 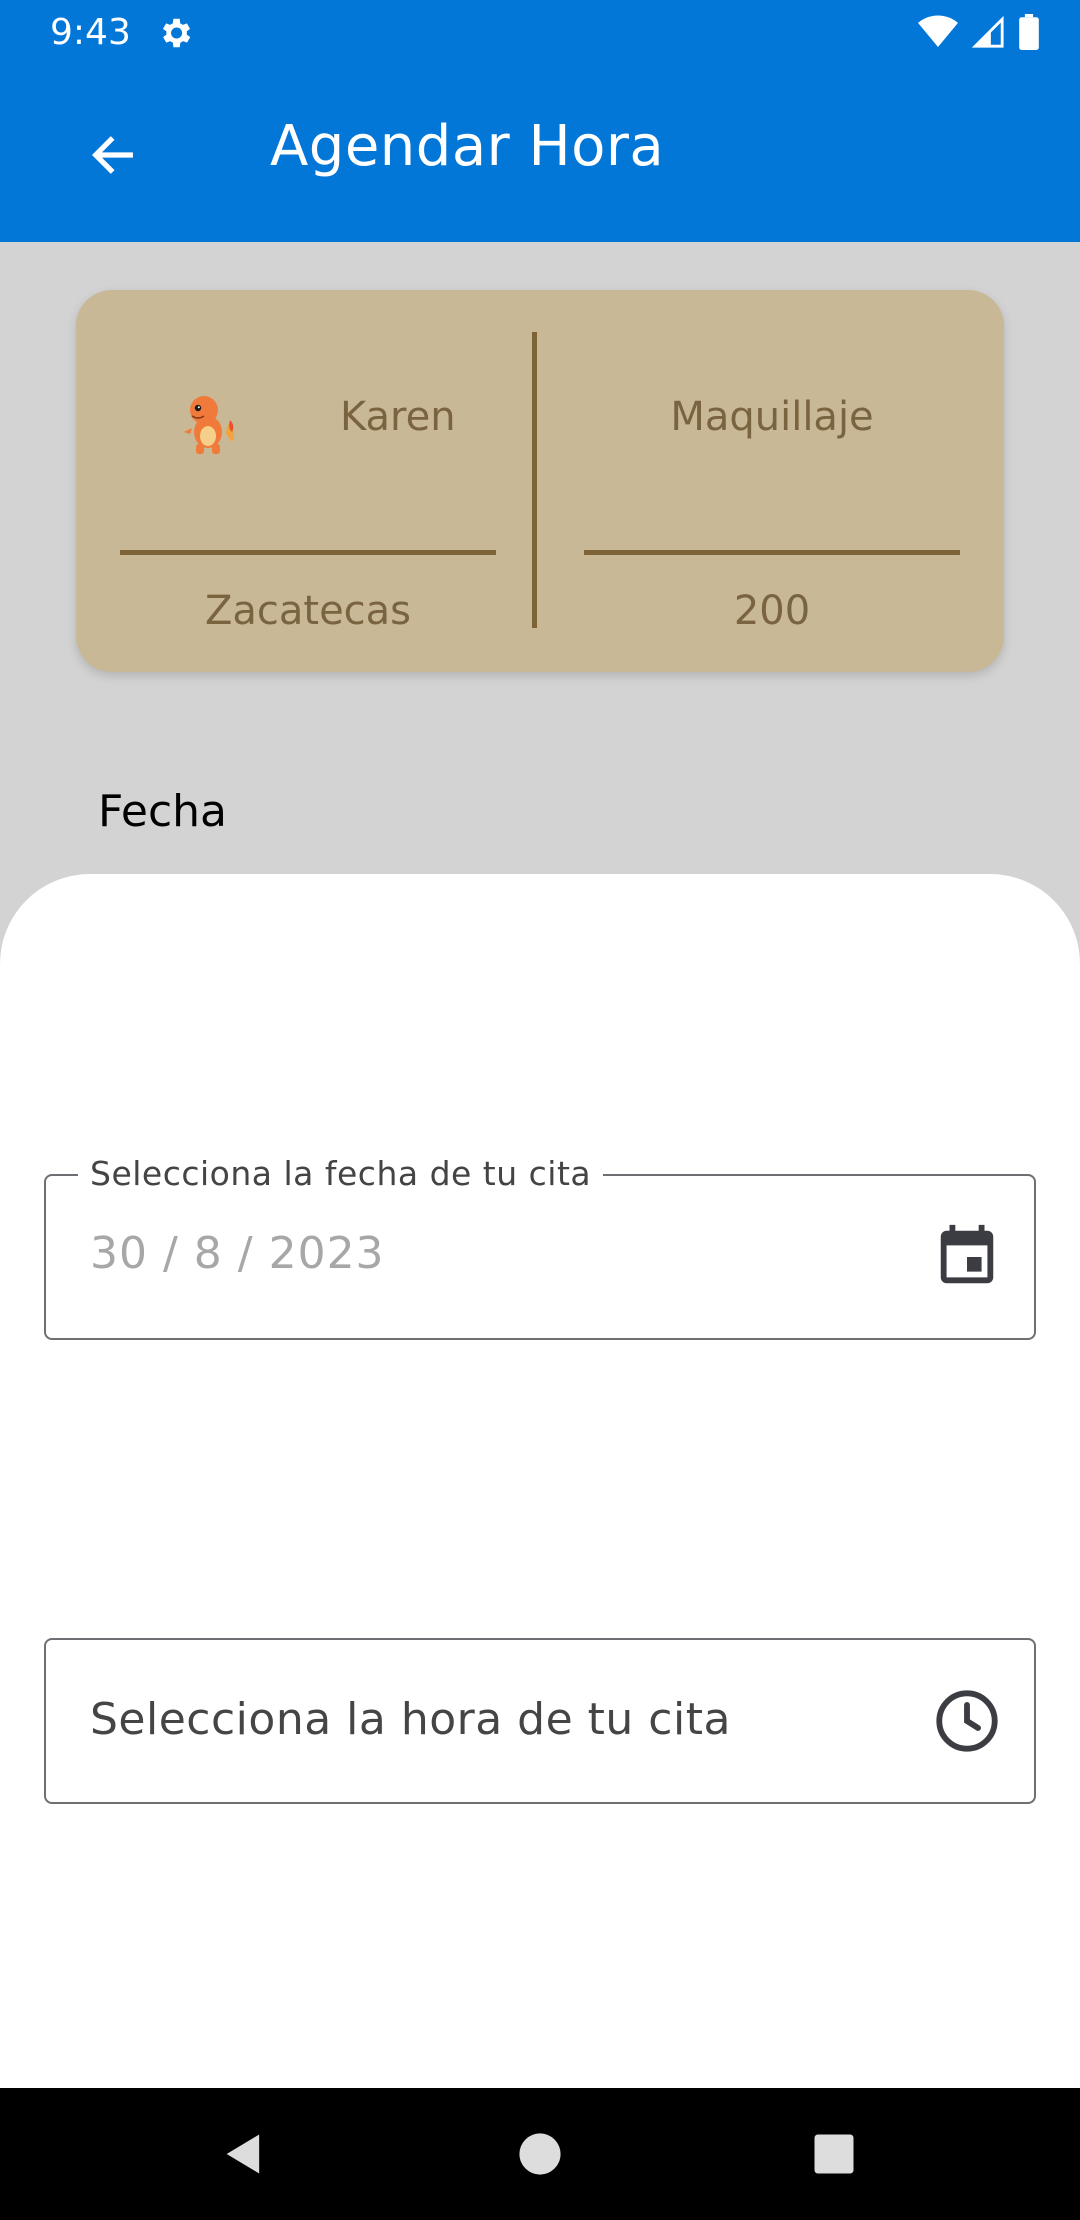 I want to click on service-name: Maquillaje, so click(x=772, y=417).